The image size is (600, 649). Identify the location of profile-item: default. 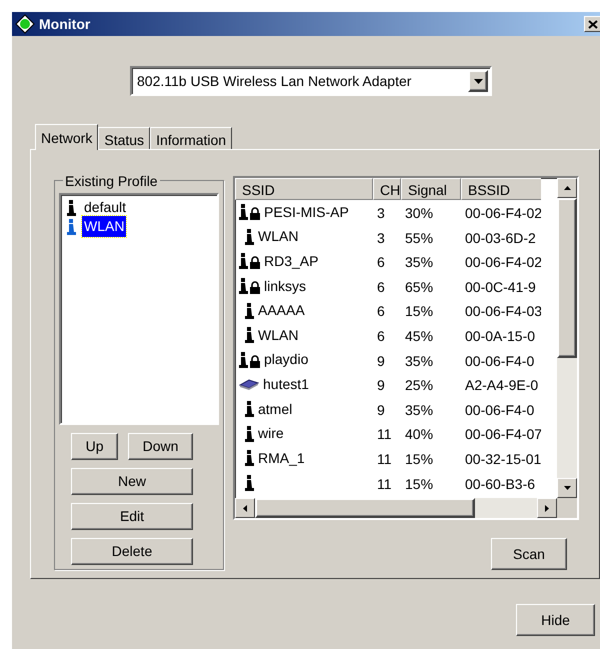
(105, 207).